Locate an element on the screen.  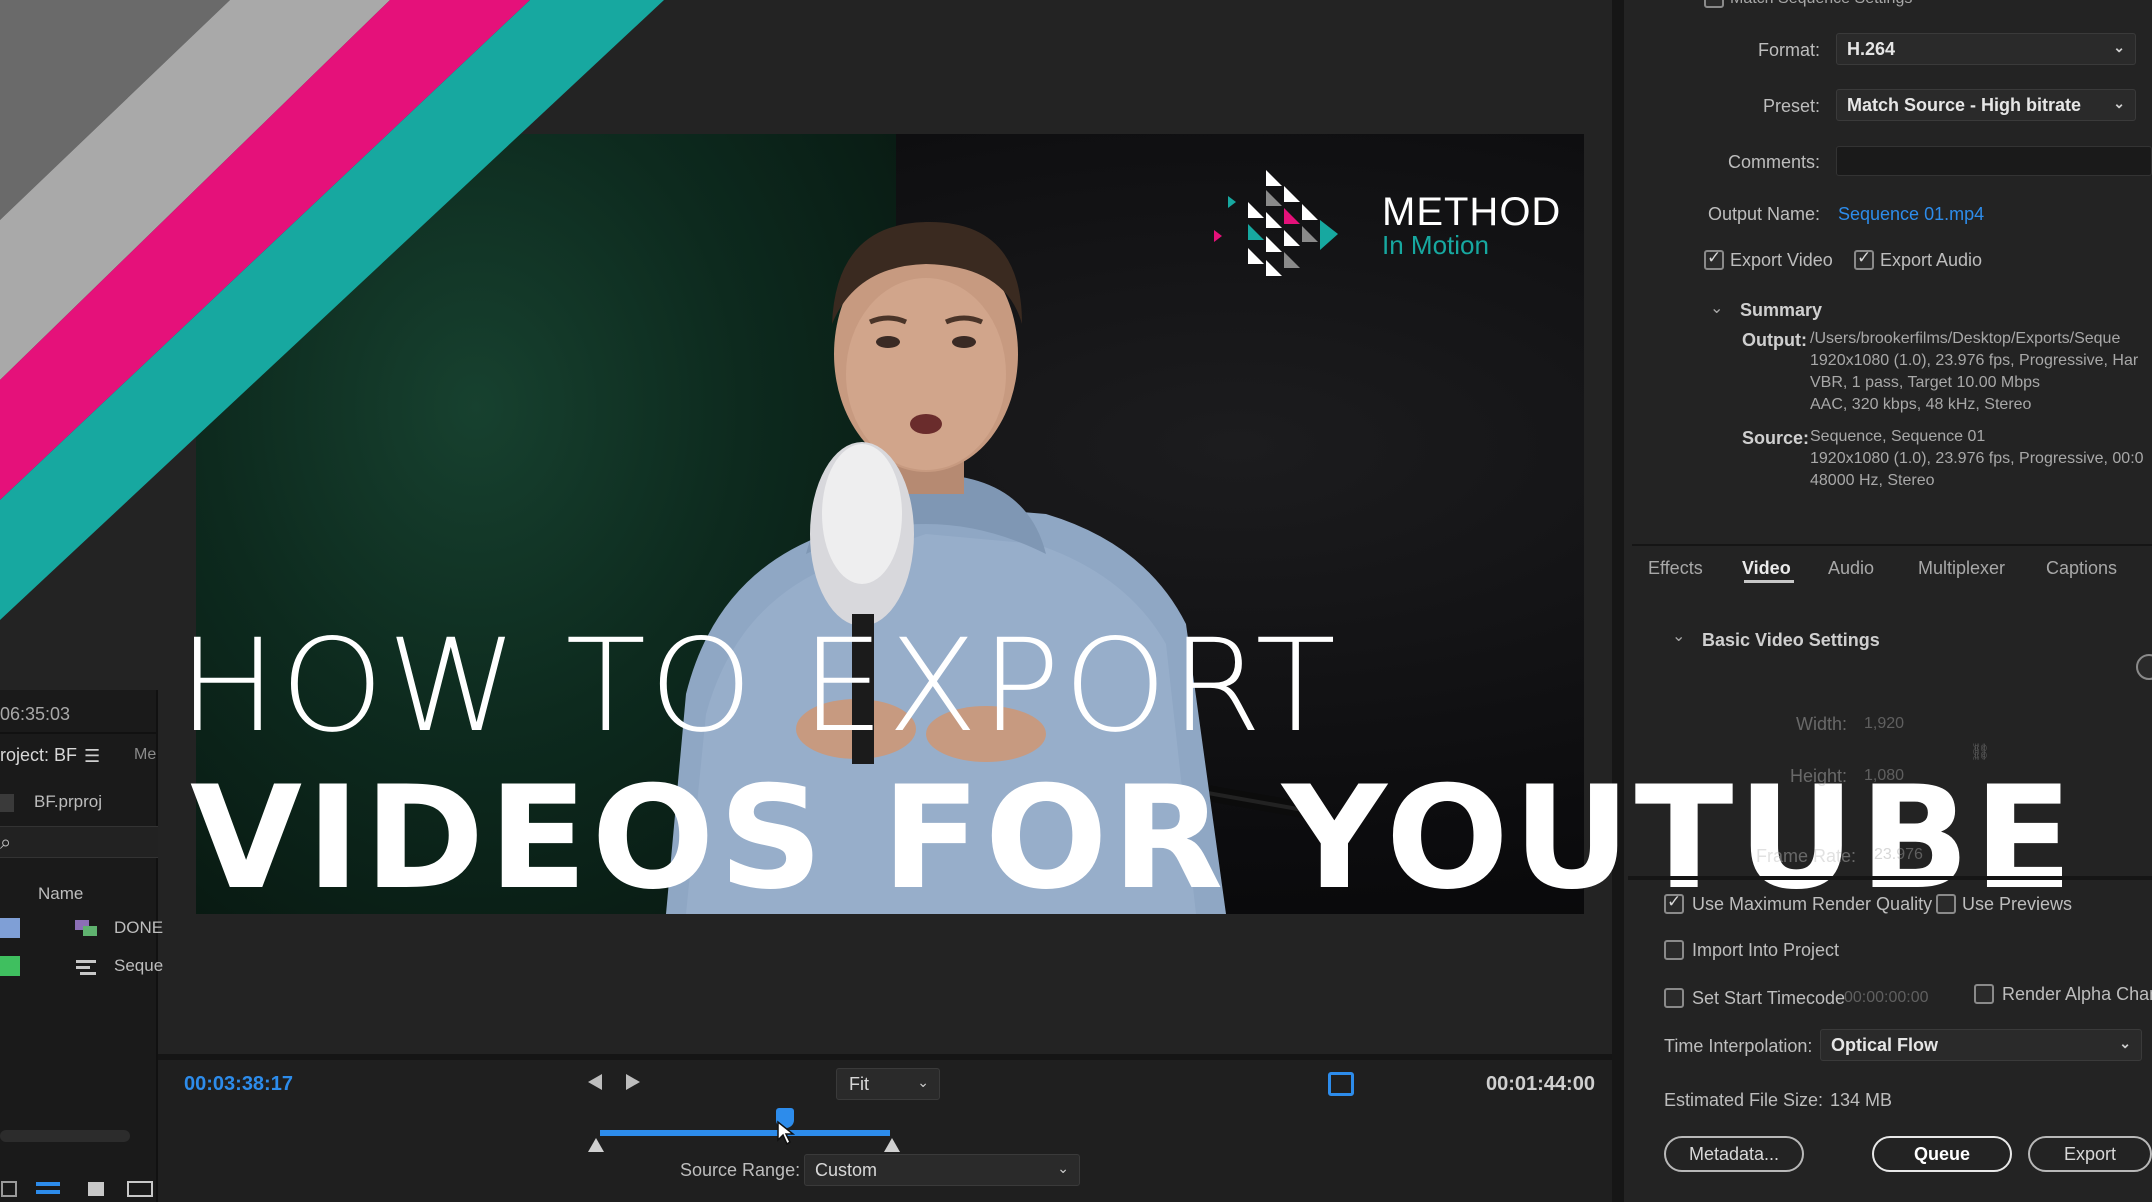
set-start-timecode-checkbox is located at coordinates (1674, 998).